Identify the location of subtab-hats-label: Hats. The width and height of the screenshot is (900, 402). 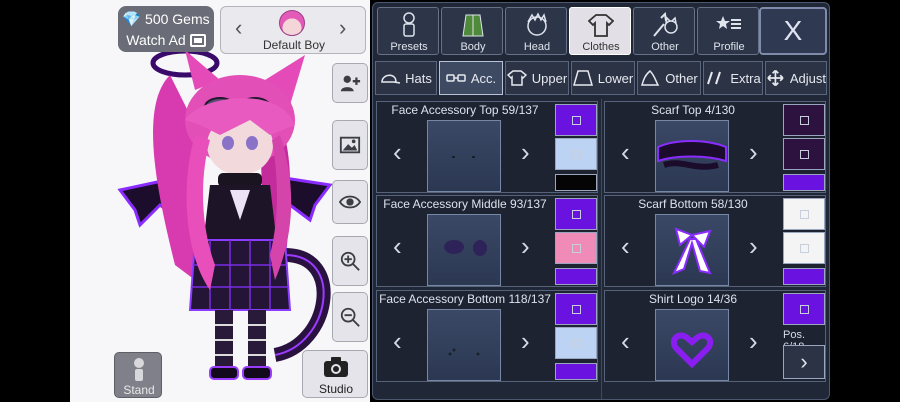
(418, 78).